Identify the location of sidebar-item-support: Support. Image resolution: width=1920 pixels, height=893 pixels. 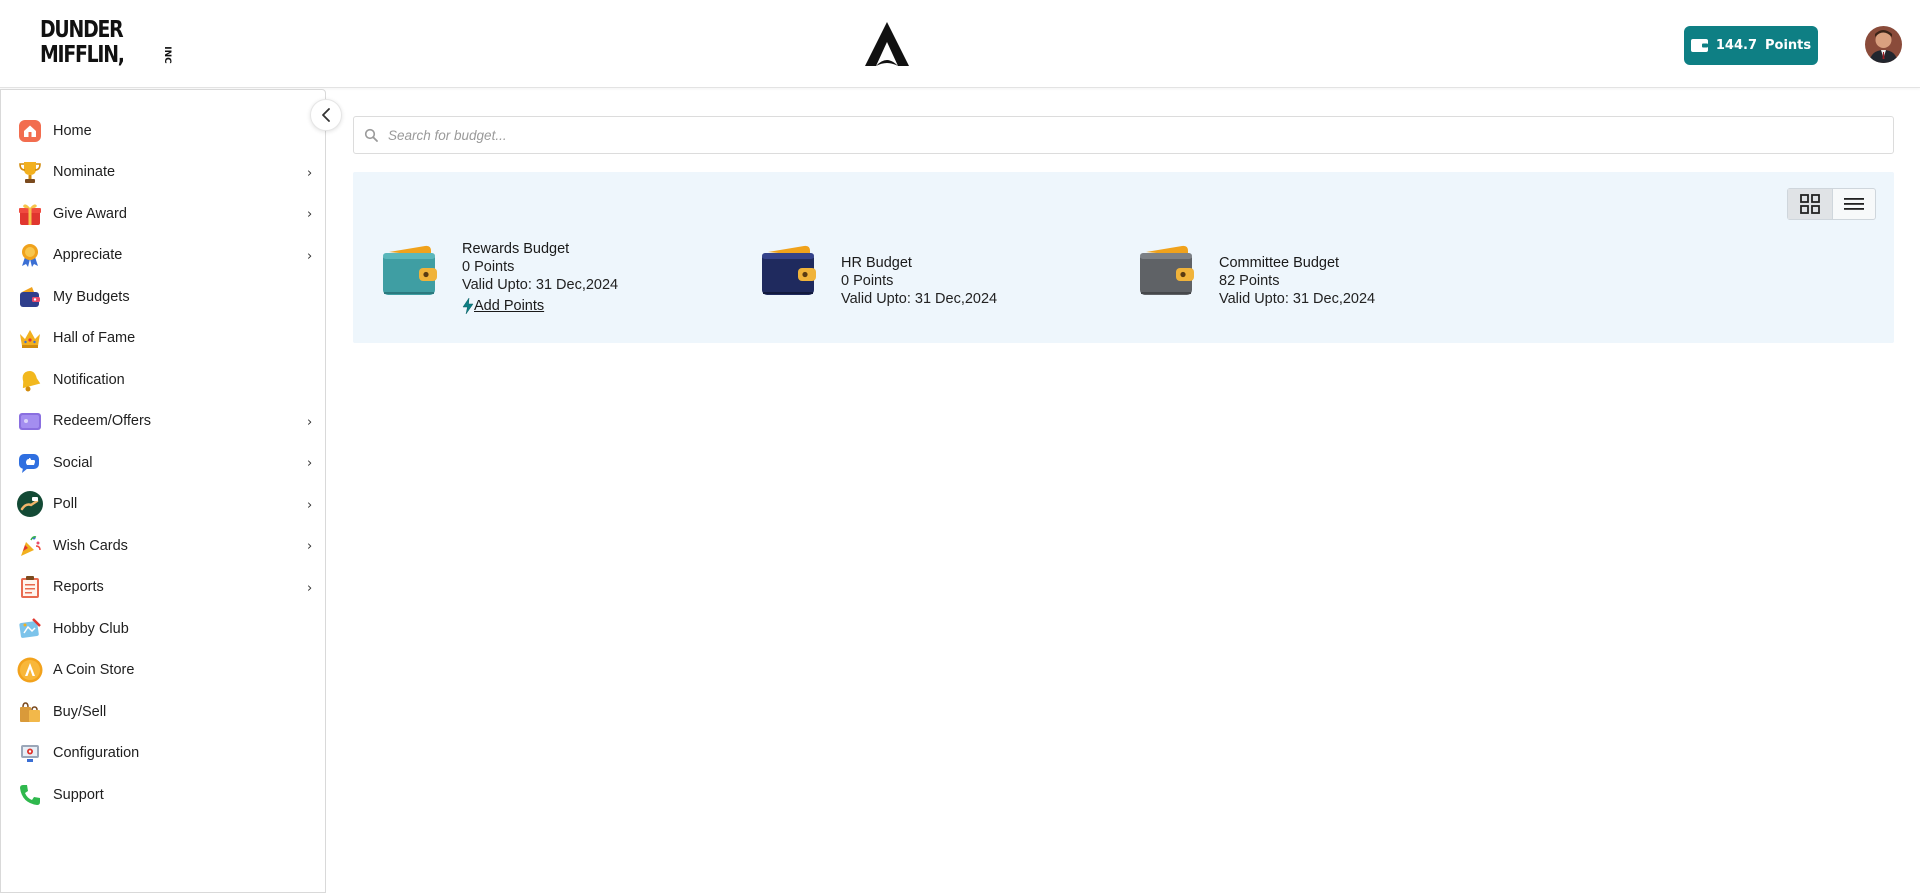
(163, 795).